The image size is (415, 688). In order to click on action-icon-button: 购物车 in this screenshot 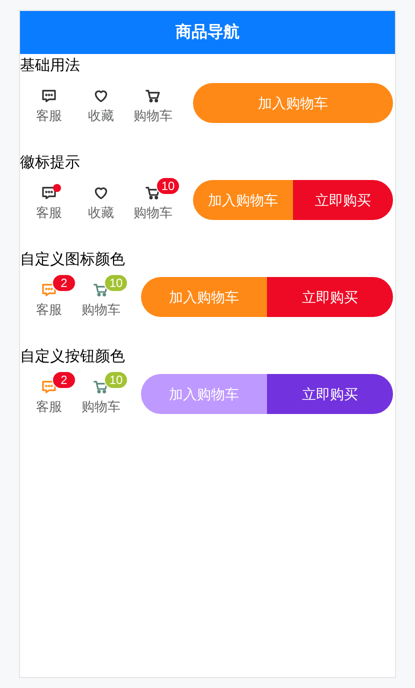, I will do `click(153, 103)`.